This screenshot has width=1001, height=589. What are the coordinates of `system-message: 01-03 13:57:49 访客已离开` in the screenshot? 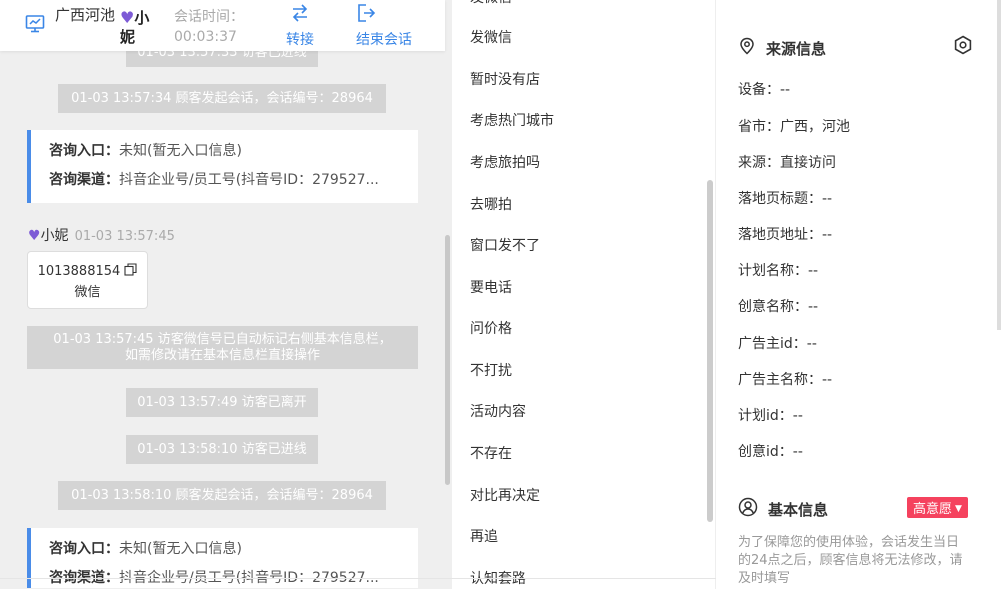 It's located at (222, 402).